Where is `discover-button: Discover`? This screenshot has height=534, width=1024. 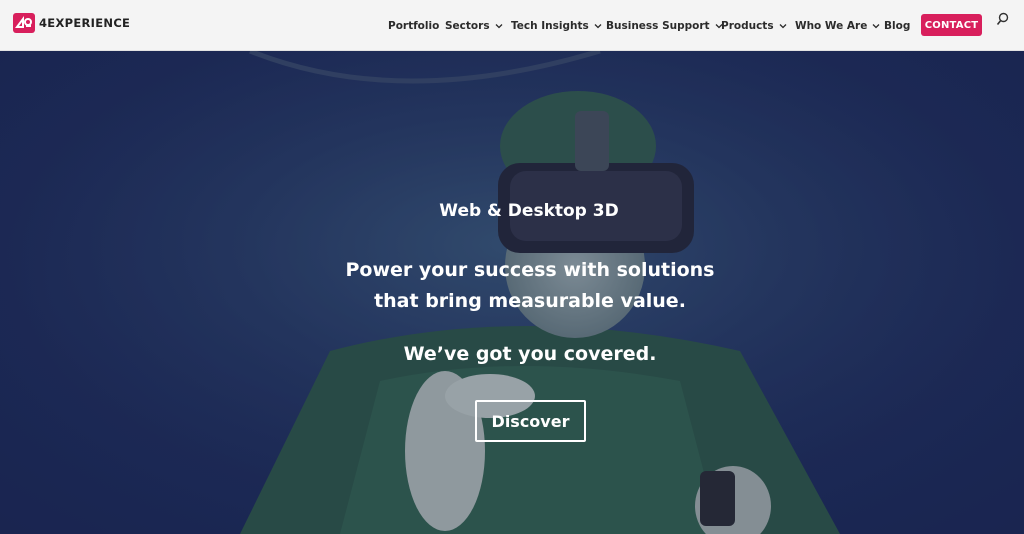 discover-button: Discover is located at coordinates (530, 421).